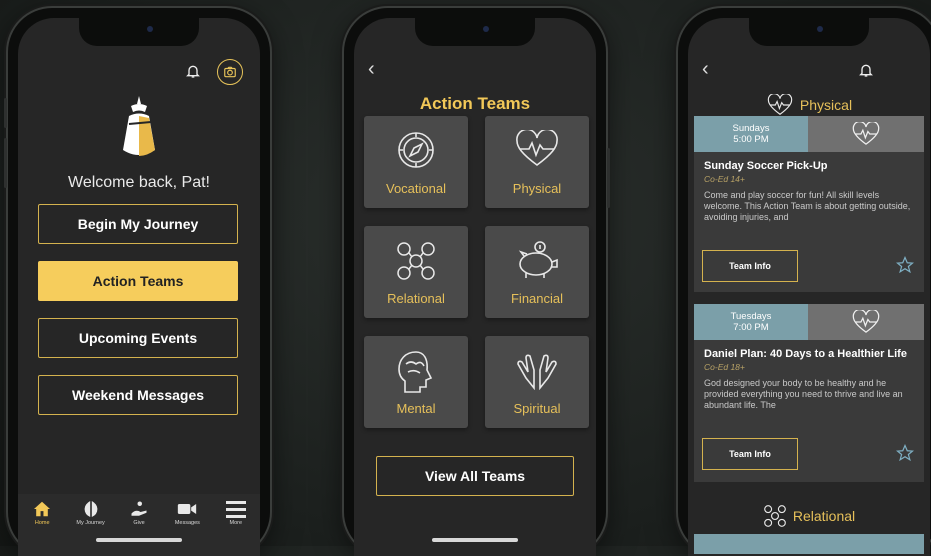 This screenshot has width=931, height=556. Describe the element at coordinates (139, 509) in the screenshot. I see `give-icon` at that location.